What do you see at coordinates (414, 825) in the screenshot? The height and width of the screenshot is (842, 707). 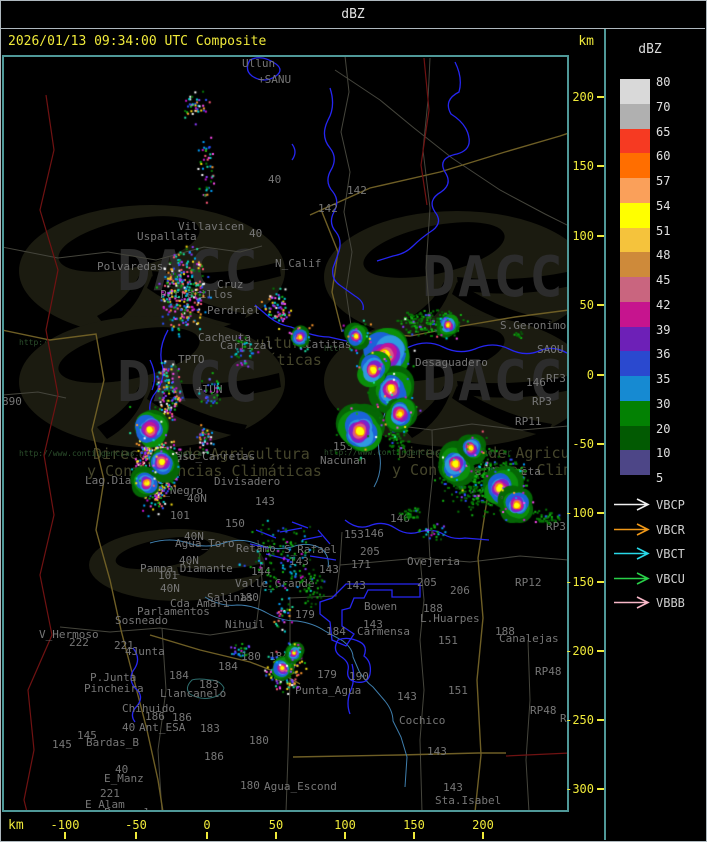 I see `bottom-axis-label: 150` at bounding box center [414, 825].